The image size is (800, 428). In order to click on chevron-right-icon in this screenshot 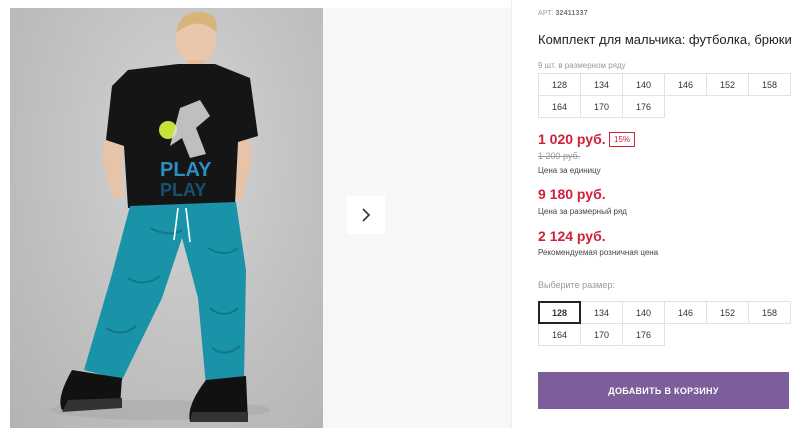, I will do `click(366, 215)`.